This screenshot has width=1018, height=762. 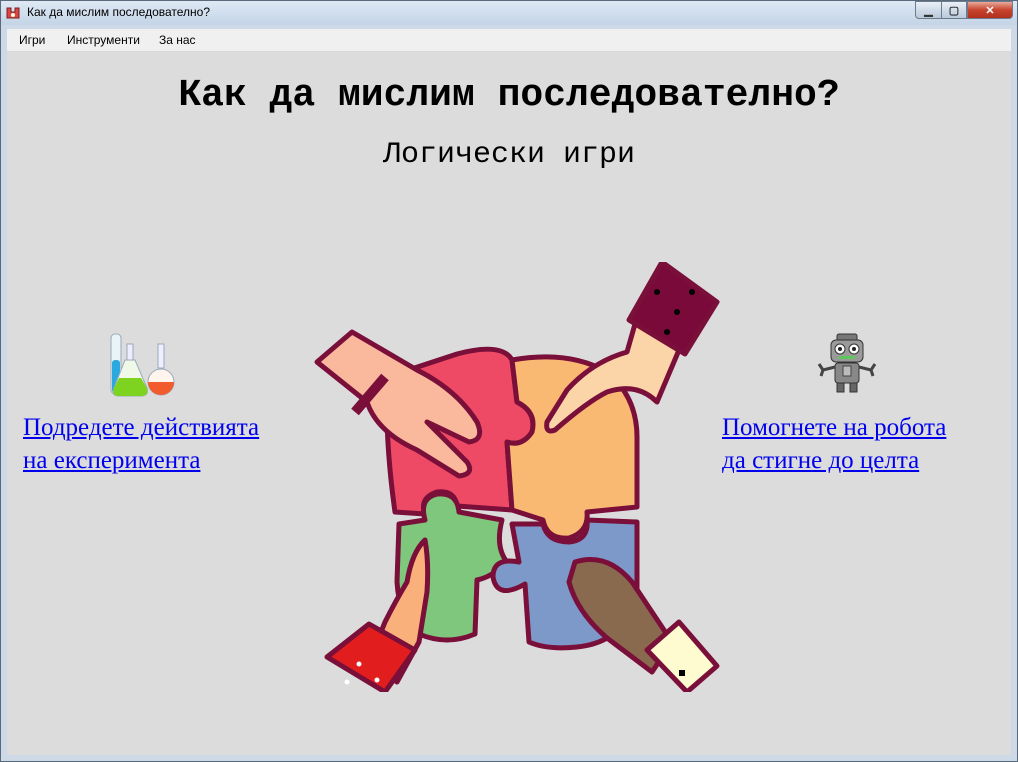 What do you see at coordinates (119, 12) in the screenshot?
I see `window-title: Как да мислим последователно?` at bounding box center [119, 12].